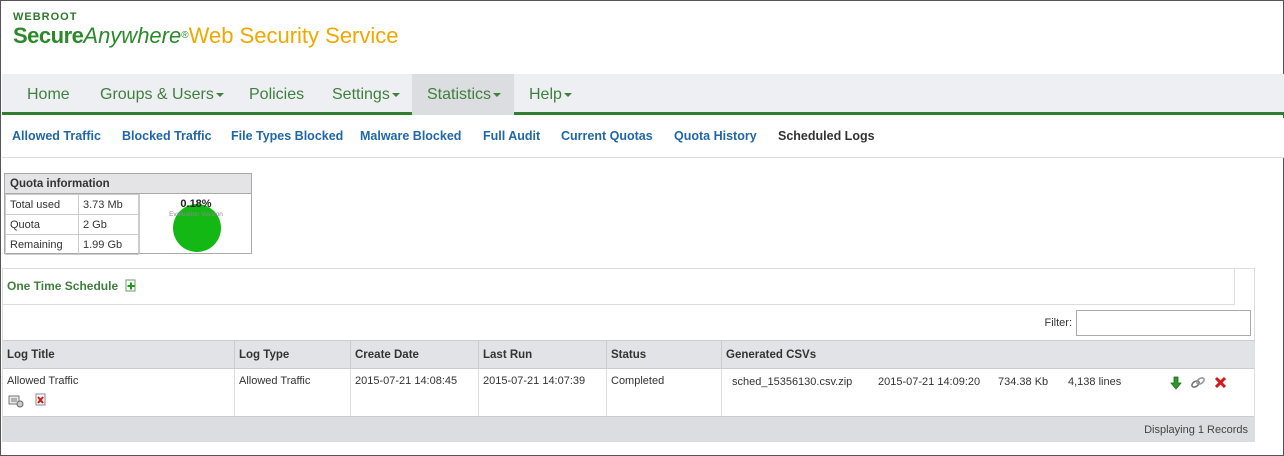 The height and width of the screenshot is (456, 1284). What do you see at coordinates (1176, 383) in the screenshot?
I see `download-icon` at bounding box center [1176, 383].